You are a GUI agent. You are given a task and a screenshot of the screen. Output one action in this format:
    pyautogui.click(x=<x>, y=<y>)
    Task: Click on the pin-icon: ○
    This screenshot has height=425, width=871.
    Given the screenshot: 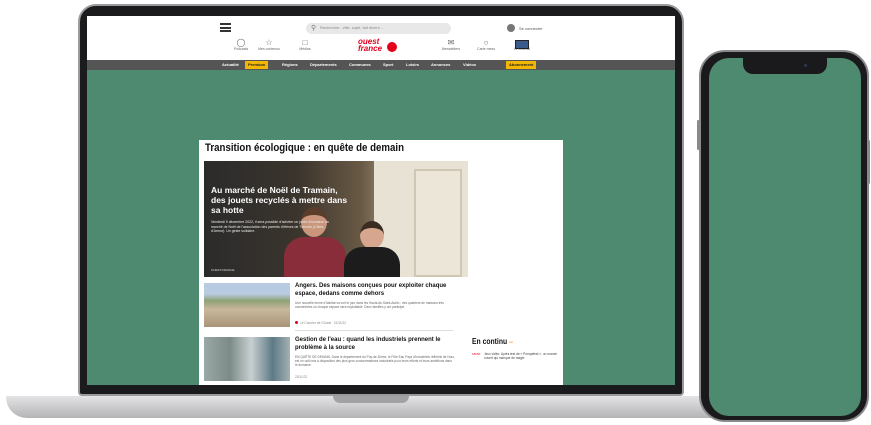 What is the action you would take?
    pyautogui.click(x=486, y=42)
    